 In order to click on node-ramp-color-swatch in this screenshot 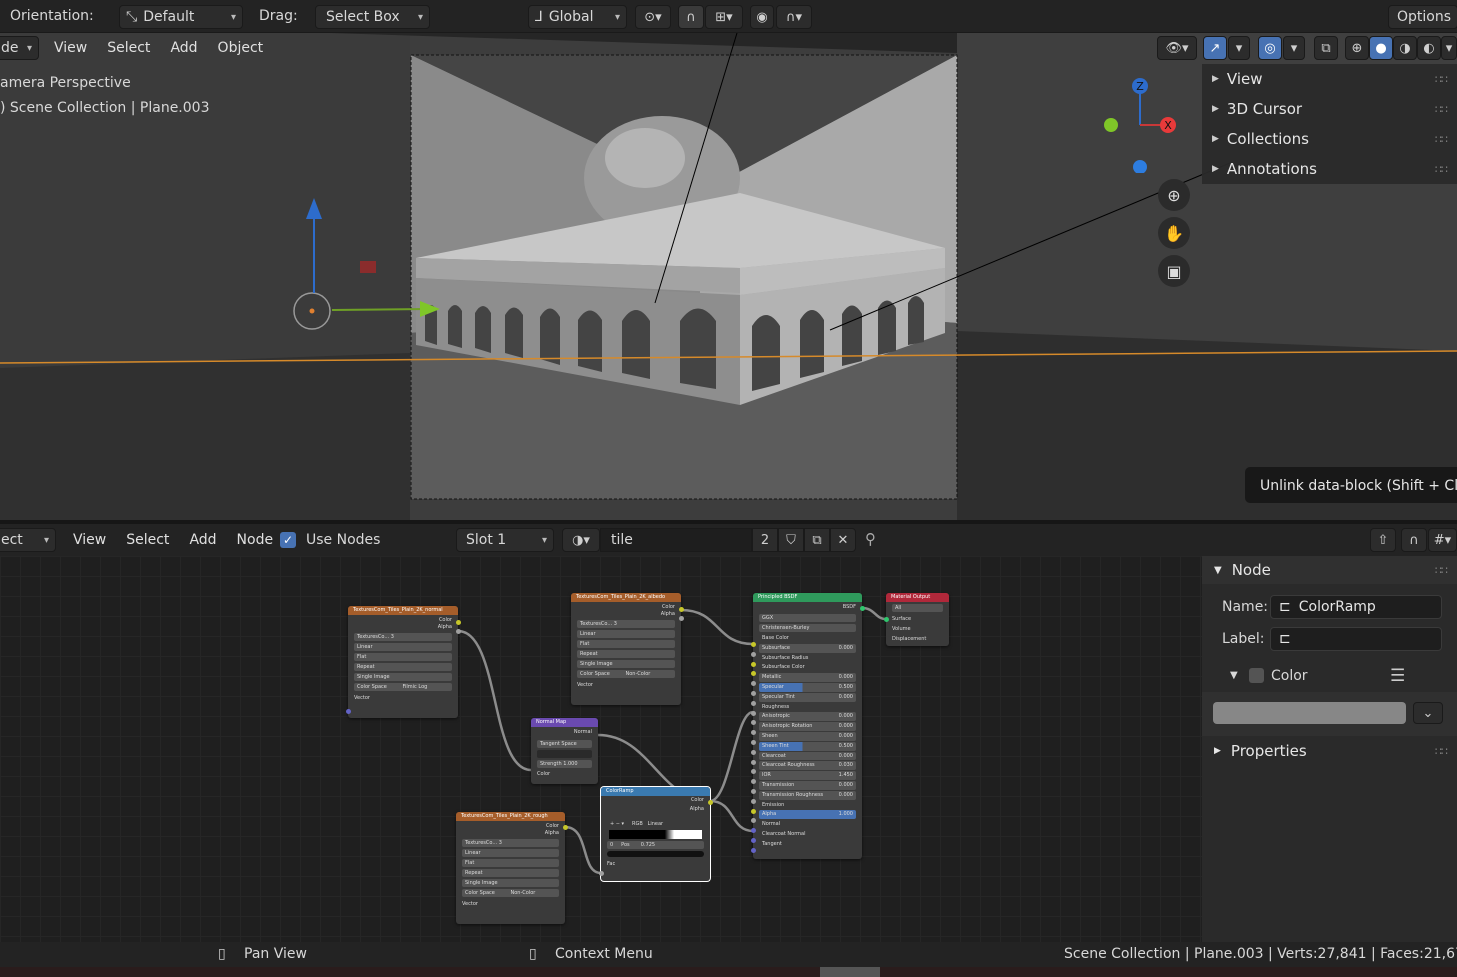, I will do `click(655, 854)`.